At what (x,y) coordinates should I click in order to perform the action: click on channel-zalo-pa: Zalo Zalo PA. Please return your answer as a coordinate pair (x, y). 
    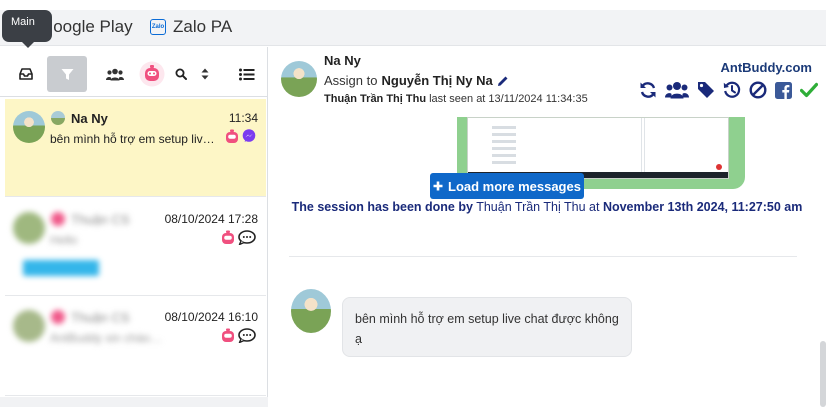
    Looking at the image, I should click on (191, 27).